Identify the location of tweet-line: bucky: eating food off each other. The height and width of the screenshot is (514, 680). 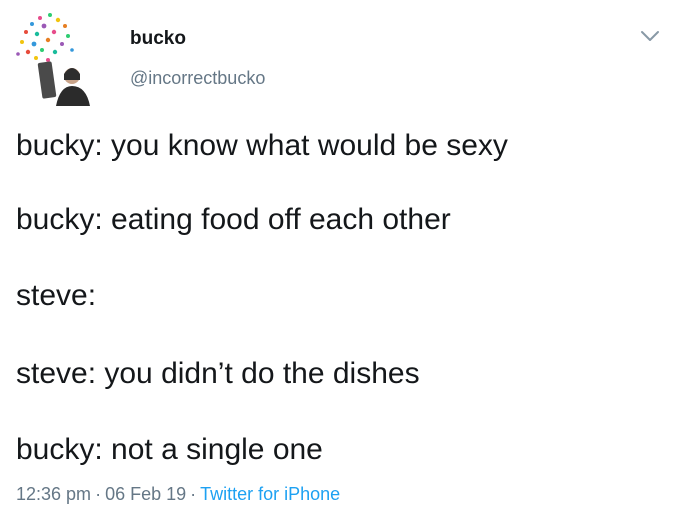
(233, 219).